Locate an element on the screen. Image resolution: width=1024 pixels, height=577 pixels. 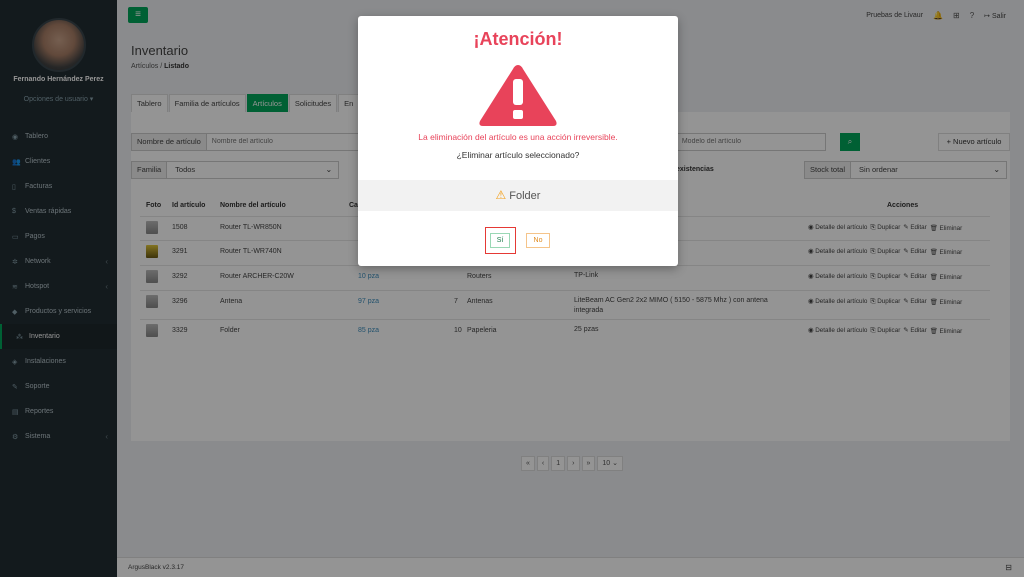
modal-item-name: Folder is located at coordinates (525, 196).